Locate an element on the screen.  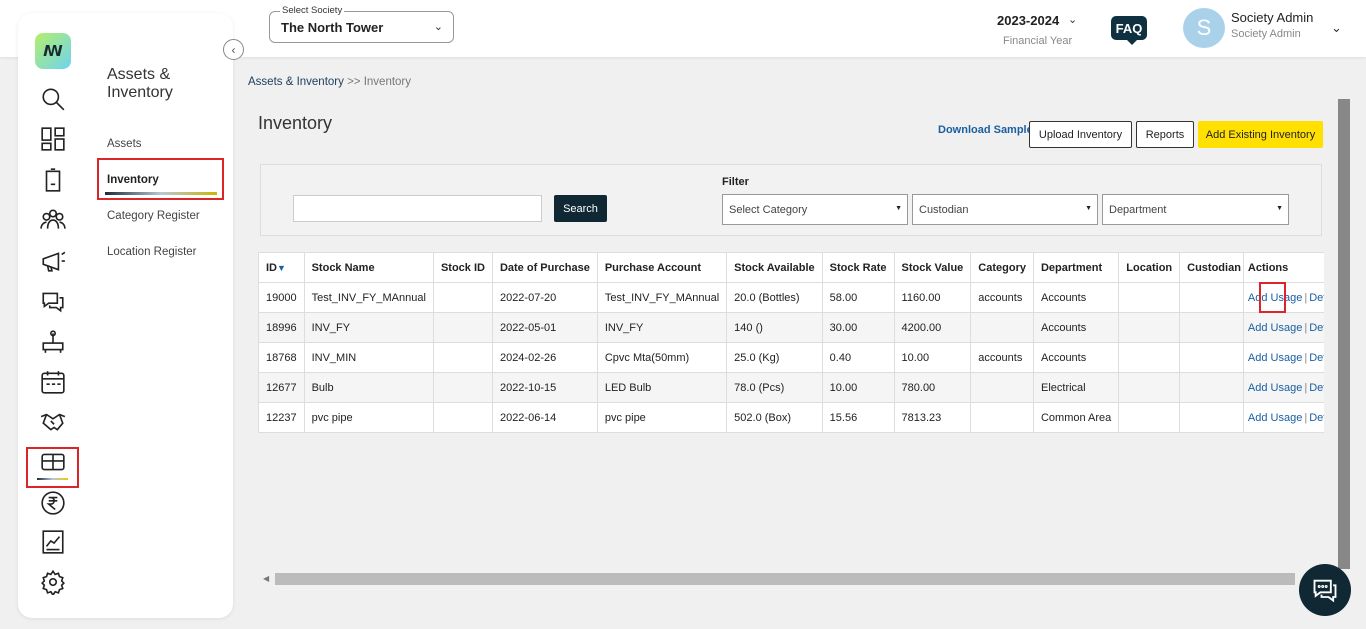
user-role: Society Admin is located at coordinates (1266, 34).